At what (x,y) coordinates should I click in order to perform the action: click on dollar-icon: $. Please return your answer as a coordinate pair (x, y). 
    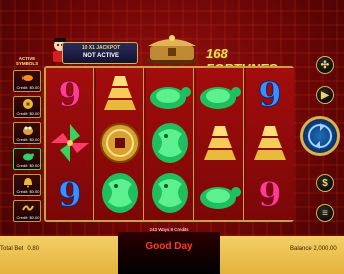
    Looking at the image, I should click on (325, 183).